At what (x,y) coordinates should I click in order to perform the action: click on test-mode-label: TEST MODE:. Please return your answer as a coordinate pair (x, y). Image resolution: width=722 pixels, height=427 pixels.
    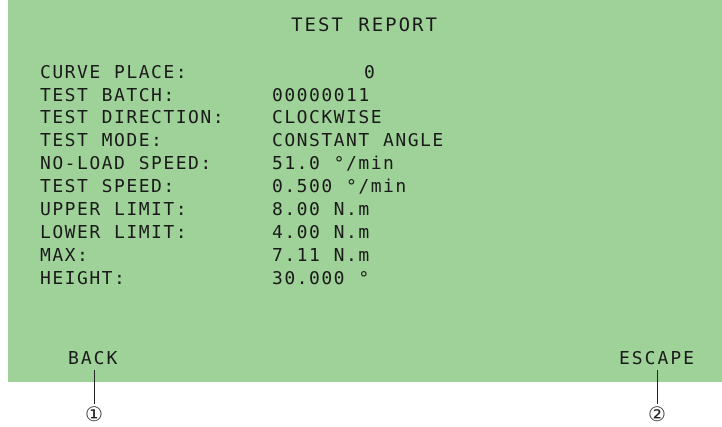
    Looking at the image, I should click on (102, 140).